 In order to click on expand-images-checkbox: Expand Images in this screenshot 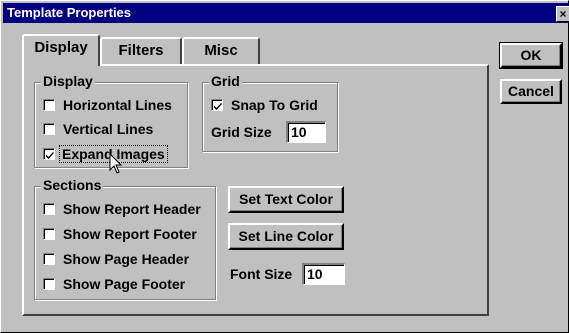, I will do `click(105, 154)`.